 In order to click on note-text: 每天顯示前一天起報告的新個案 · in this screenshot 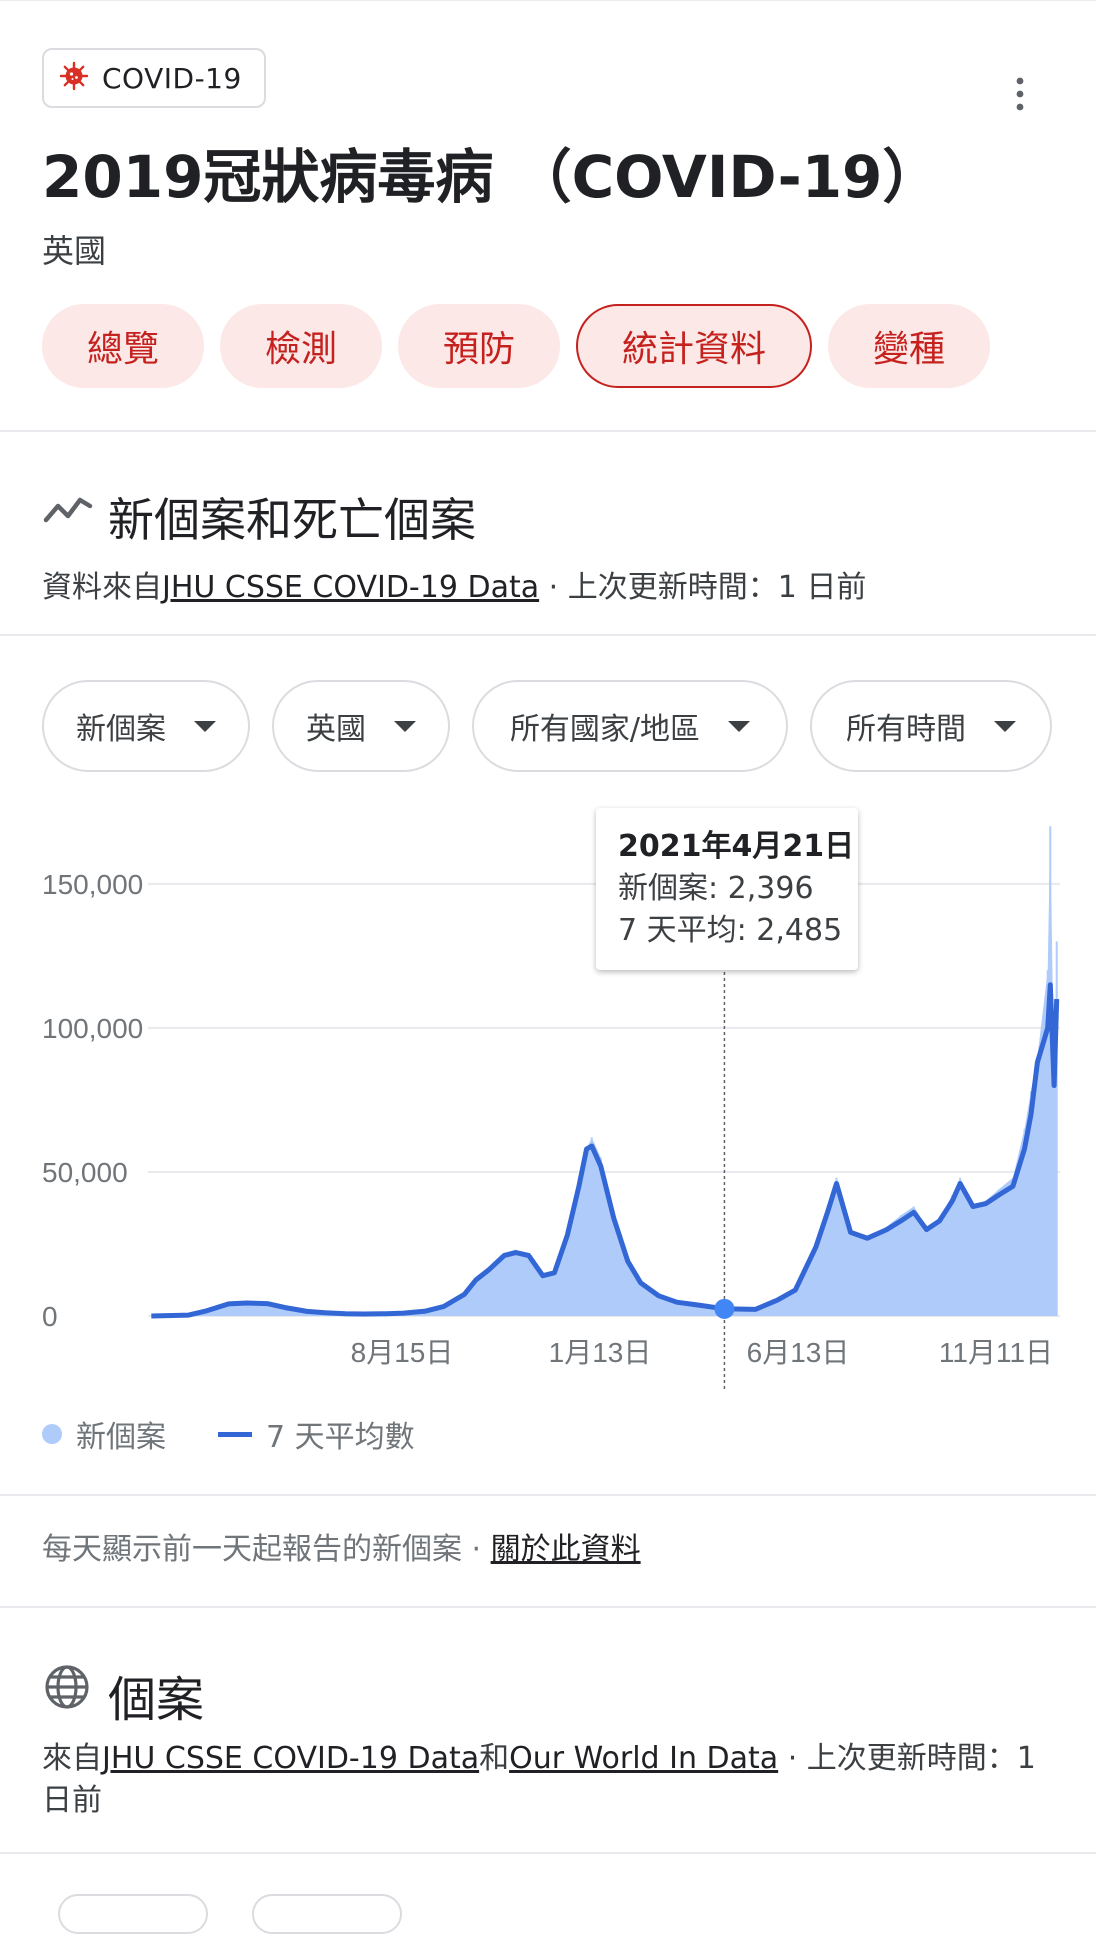, I will do `click(266, 1549)`.